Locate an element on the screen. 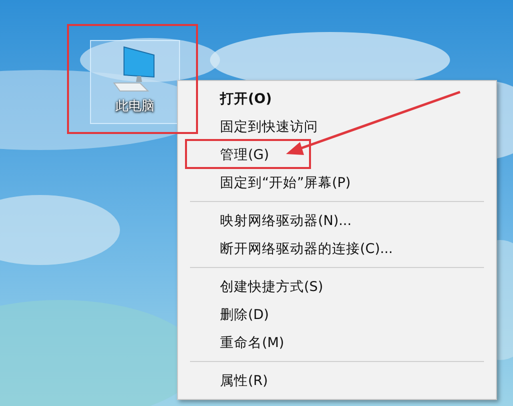 The width and height of the screenshot is (513, 406). menu-item: 创建快捷方式(S) is located at coordinates (337, 287).